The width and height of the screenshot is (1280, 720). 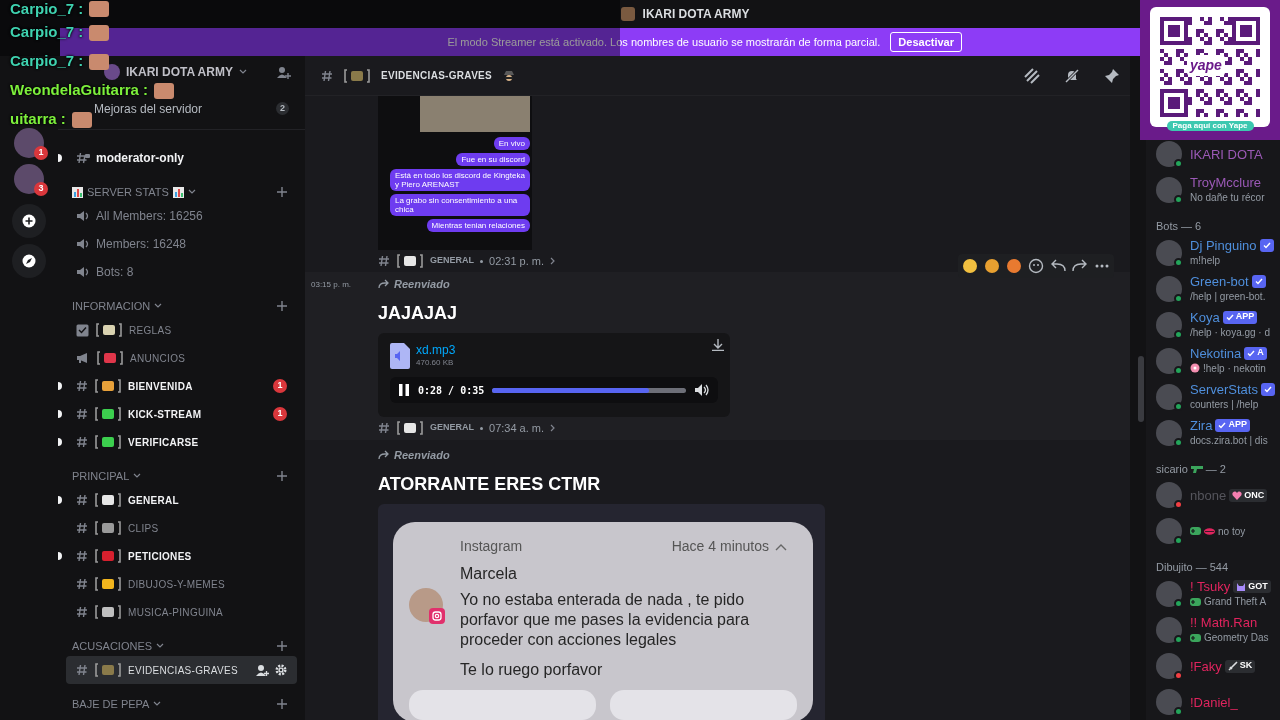 What do you see at coordinates (1218, 702) in the screenshot?
I see `member-item: !Daniel_` at bounding box center [1218, 702].